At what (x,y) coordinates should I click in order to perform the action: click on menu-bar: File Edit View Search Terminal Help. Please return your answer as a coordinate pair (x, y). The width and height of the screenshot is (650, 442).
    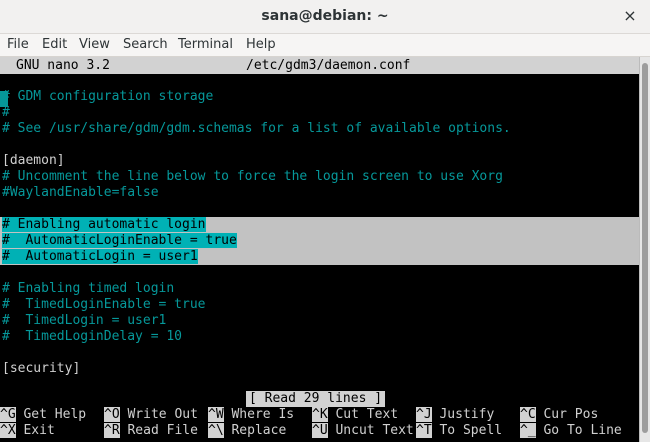
    Looking at the image, I should click on (325, 45).